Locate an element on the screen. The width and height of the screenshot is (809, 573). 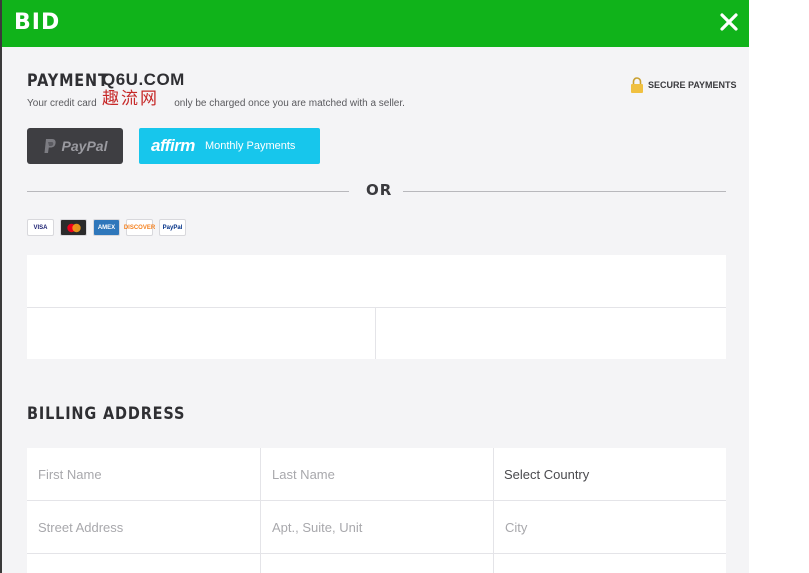
card-expiry-input is located at coordinates (201, 333).